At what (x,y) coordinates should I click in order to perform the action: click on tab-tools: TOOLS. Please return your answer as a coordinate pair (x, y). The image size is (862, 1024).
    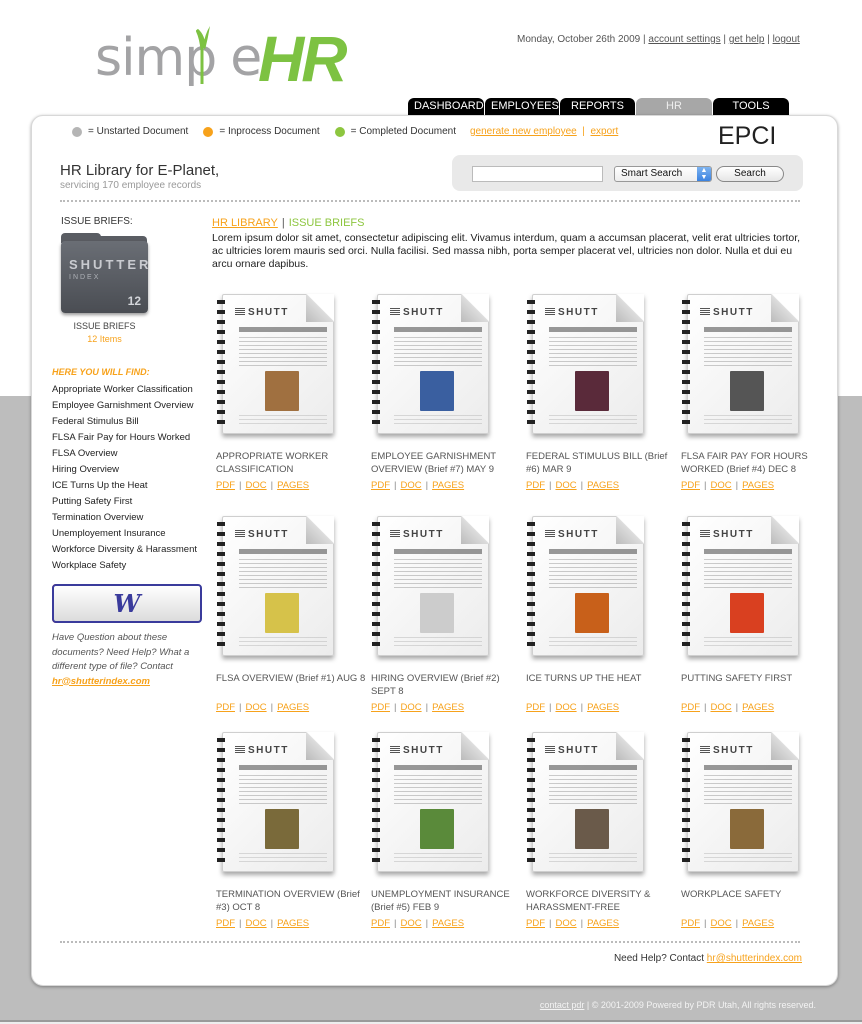
    Looking at the image, I should click on (751, 106).